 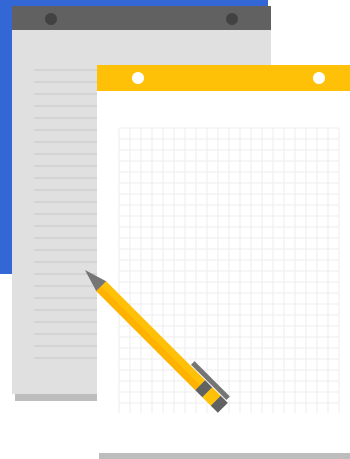 I want to click on notepad-hole-right, so click(x=232, y=19).